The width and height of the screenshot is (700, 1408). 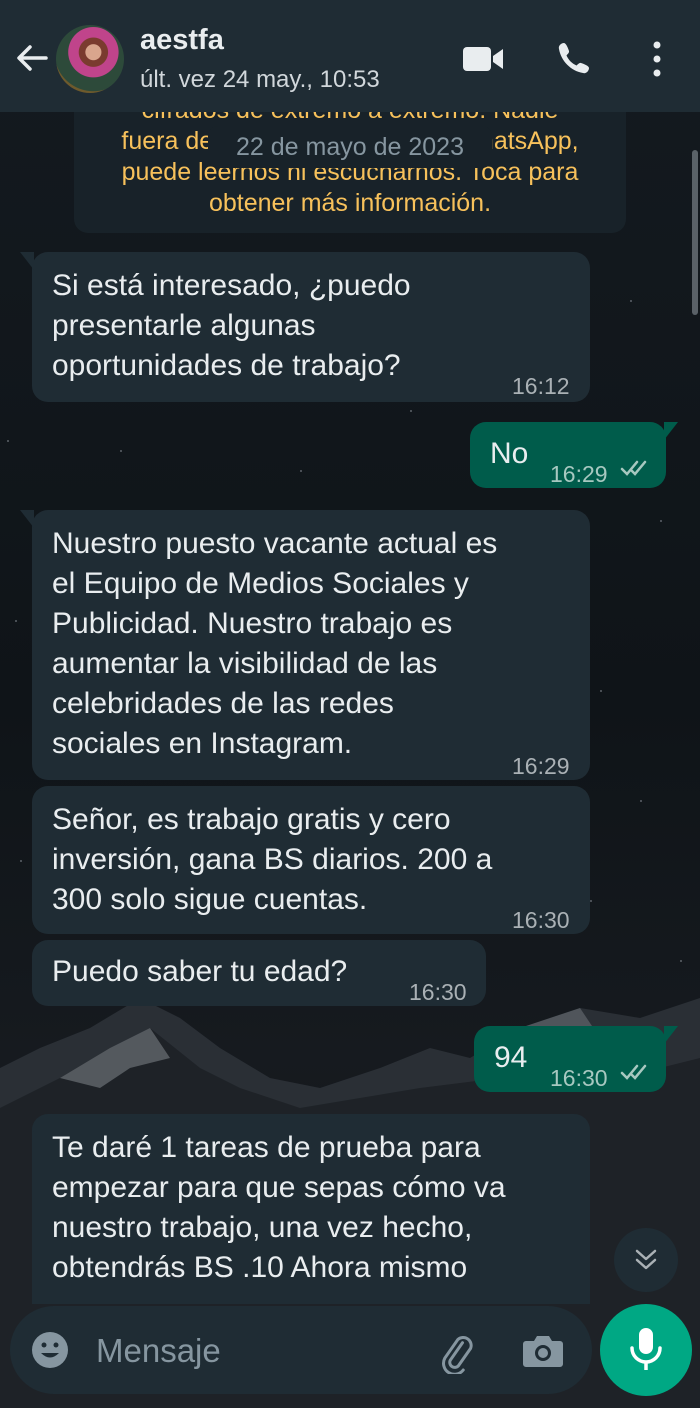 What do you see at coordinates (350, 203) in the screenshot?
I see `encryption-notice-line-3: obtener más información.` at bounding box center [350, 203].